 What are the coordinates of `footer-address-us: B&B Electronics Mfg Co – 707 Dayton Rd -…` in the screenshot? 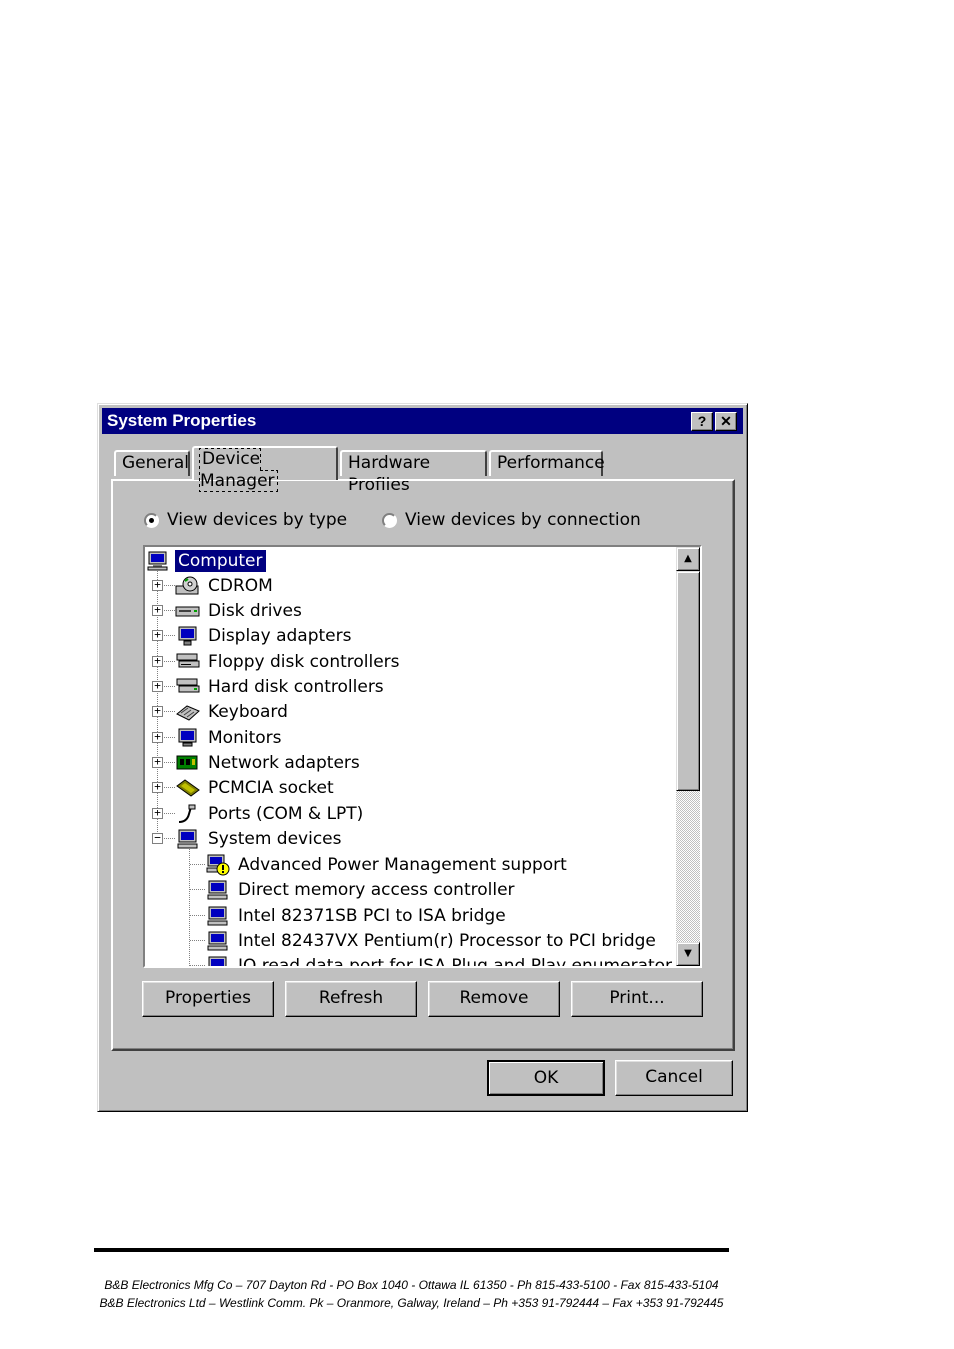 It's located at (411, 1285).